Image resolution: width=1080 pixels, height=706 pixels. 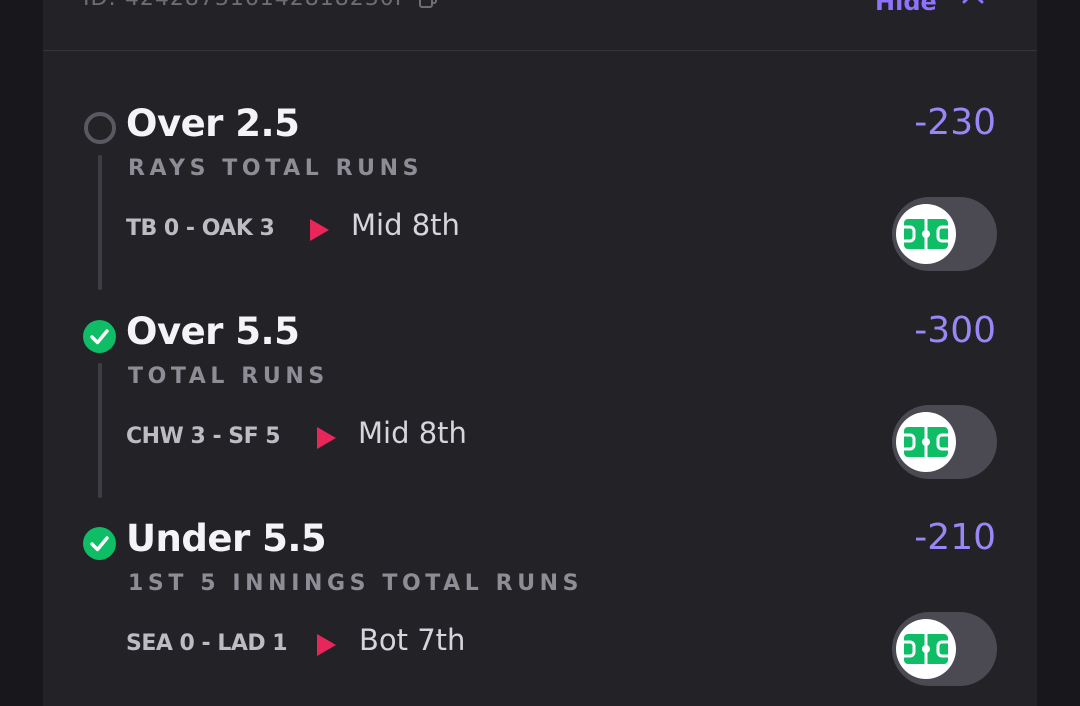 I want to click on game-score: TB 0 - OAK 3, so click(x=200, y=228).